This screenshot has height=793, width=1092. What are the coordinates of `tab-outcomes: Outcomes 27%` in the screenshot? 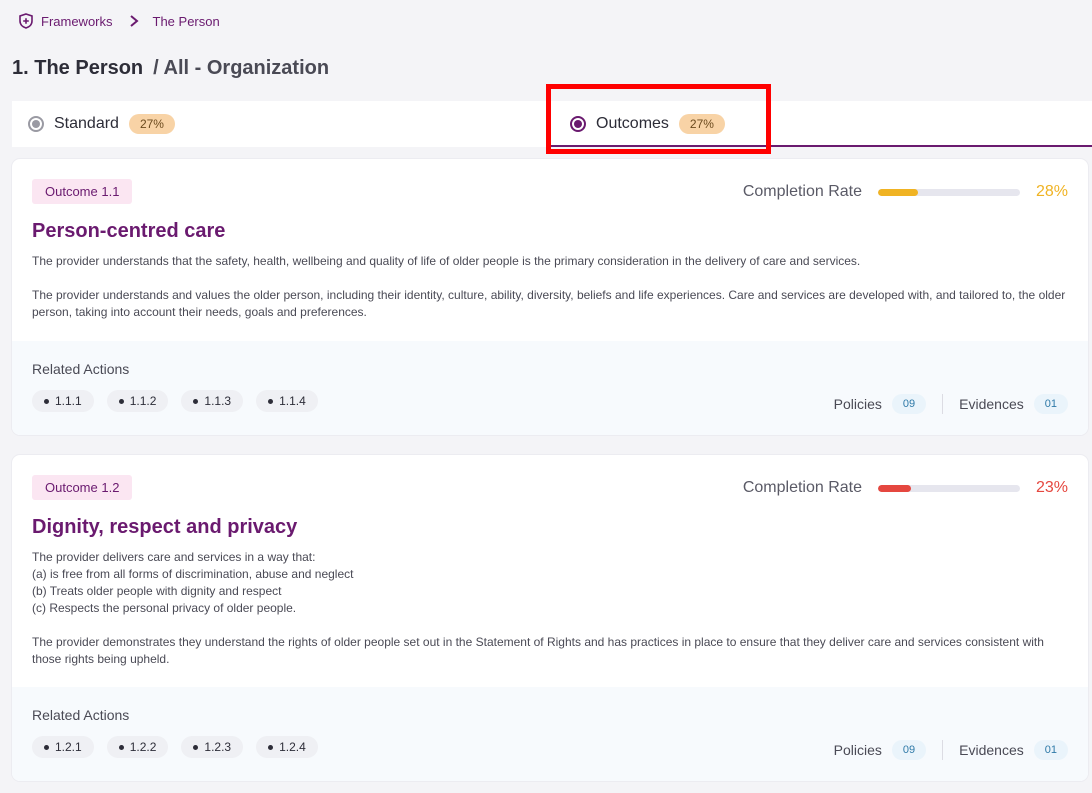 It's located at (820, 124).